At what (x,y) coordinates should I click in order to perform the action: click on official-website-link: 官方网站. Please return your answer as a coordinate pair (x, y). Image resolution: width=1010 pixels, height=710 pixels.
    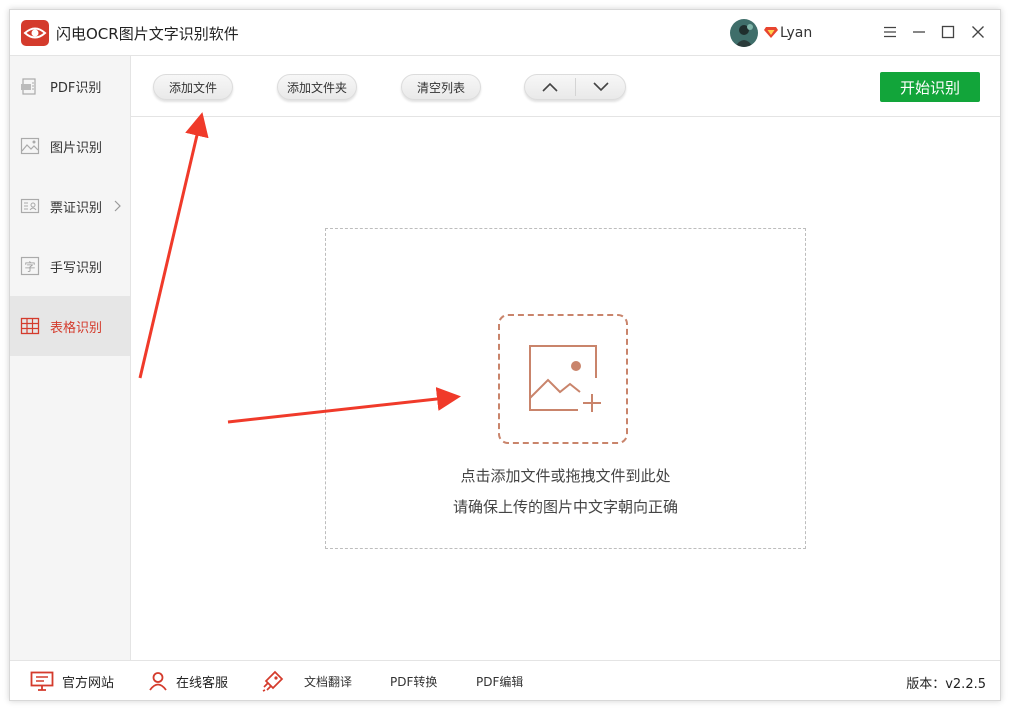
    Looking at the image, I should click on (72, 681).